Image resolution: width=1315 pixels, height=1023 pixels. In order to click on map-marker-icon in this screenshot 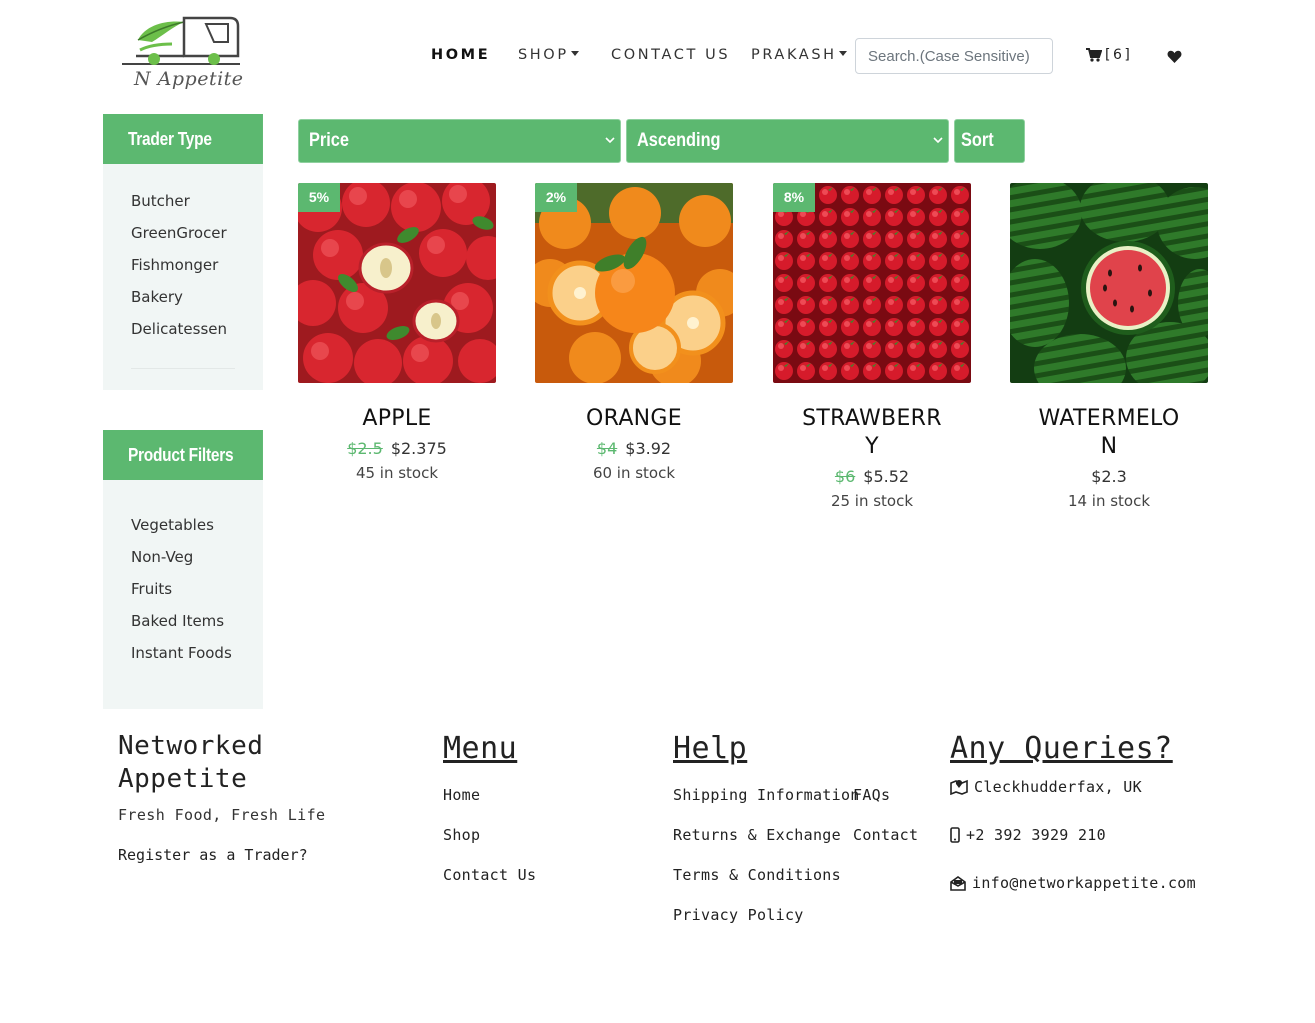, I will do `click(959, 787)`.